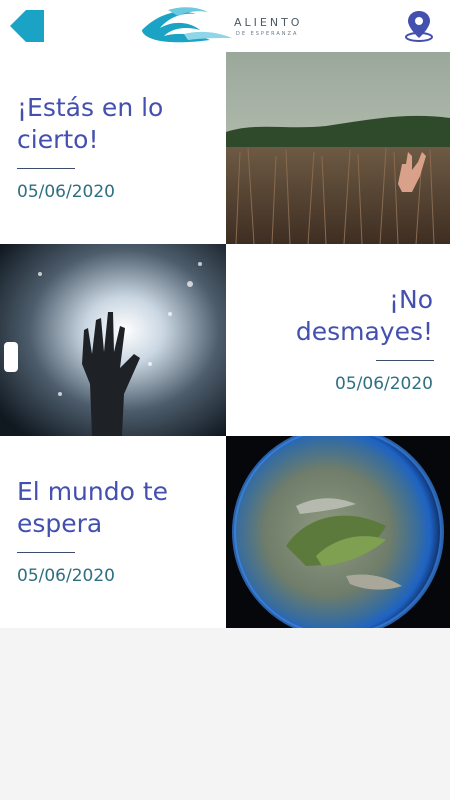  What do you see at coordinates (60, 523) in the screenshot?
I see `post-title-line: espera` at bounding box center [60, 523].